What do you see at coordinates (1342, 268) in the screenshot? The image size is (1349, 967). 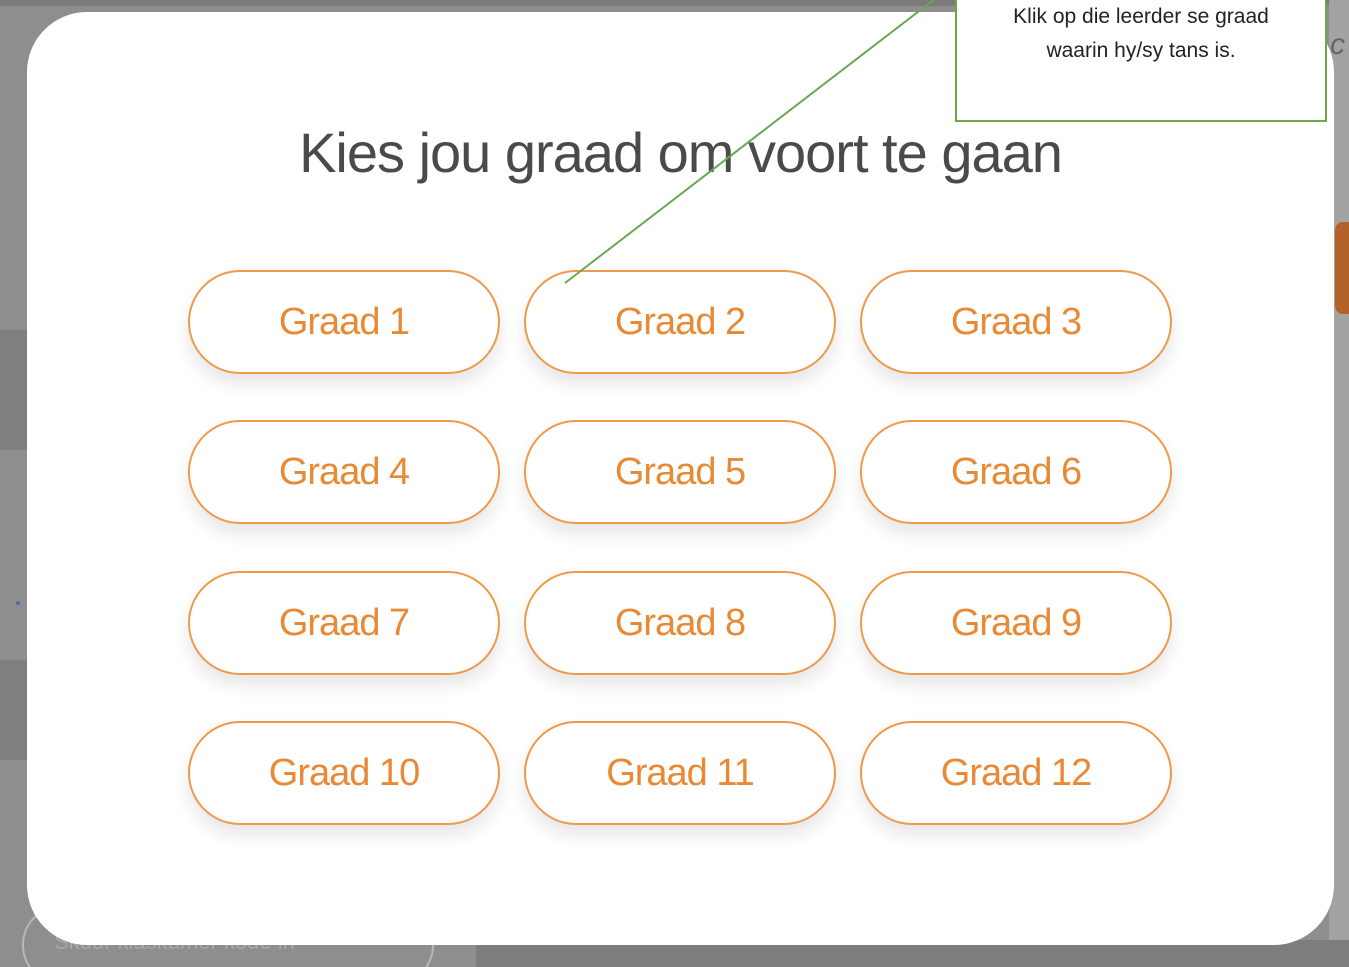 I see `background-orange-button` at bounding box center [1342, 268].